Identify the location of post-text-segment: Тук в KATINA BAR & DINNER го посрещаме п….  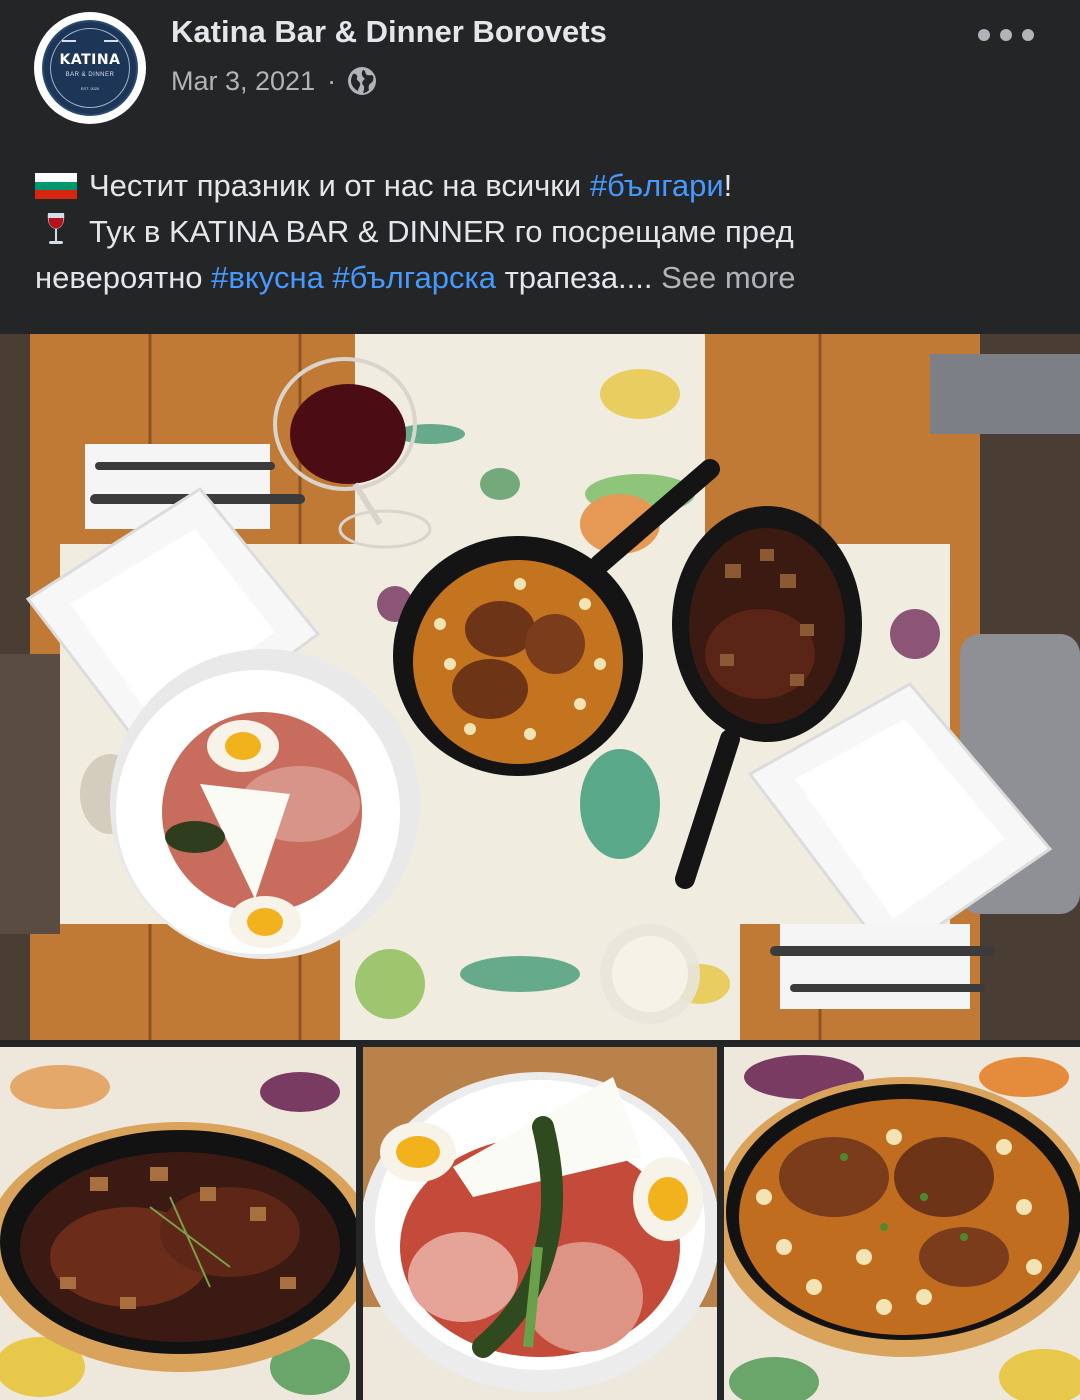
(441, 231).